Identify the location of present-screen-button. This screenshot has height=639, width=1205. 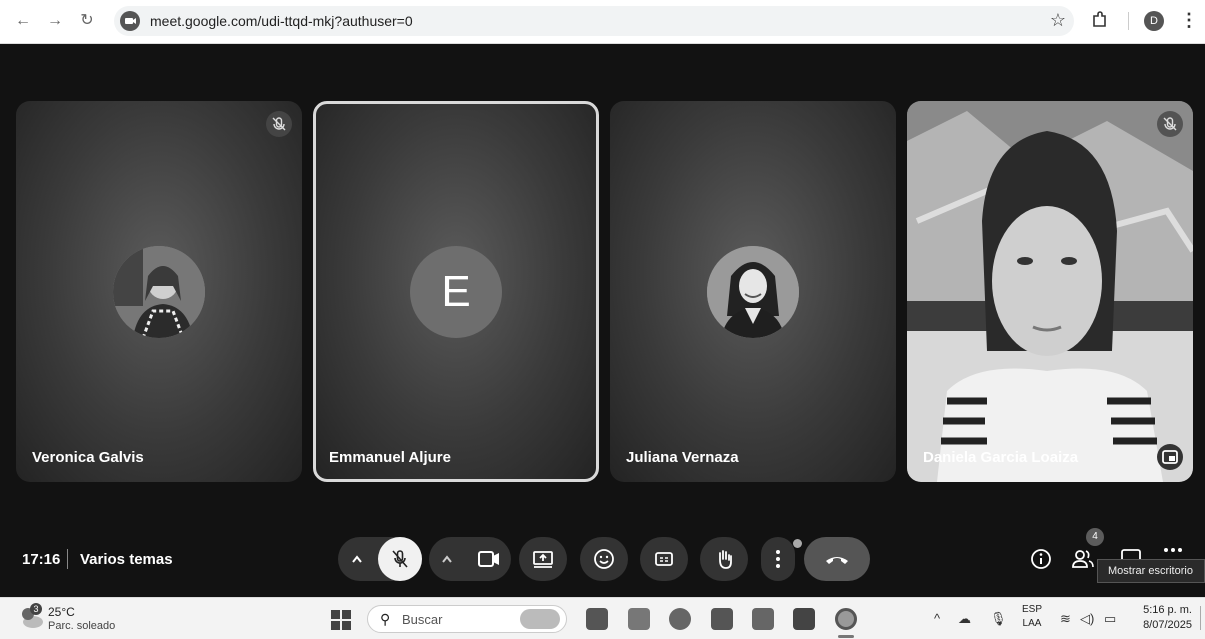
(543, 559).